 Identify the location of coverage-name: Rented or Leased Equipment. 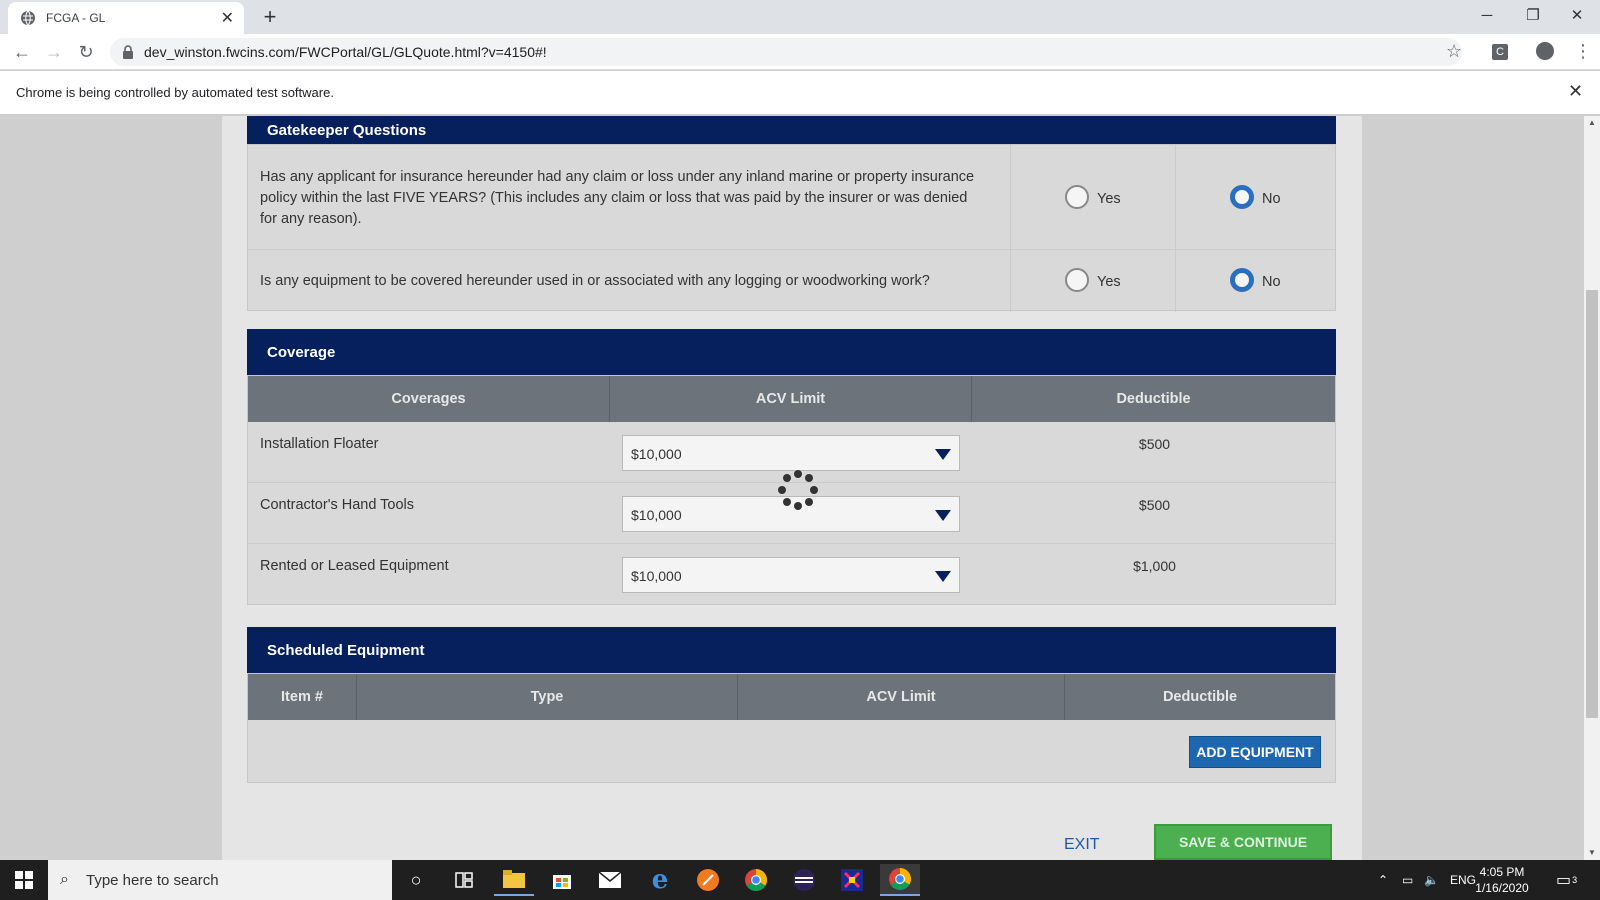
(354, 566).